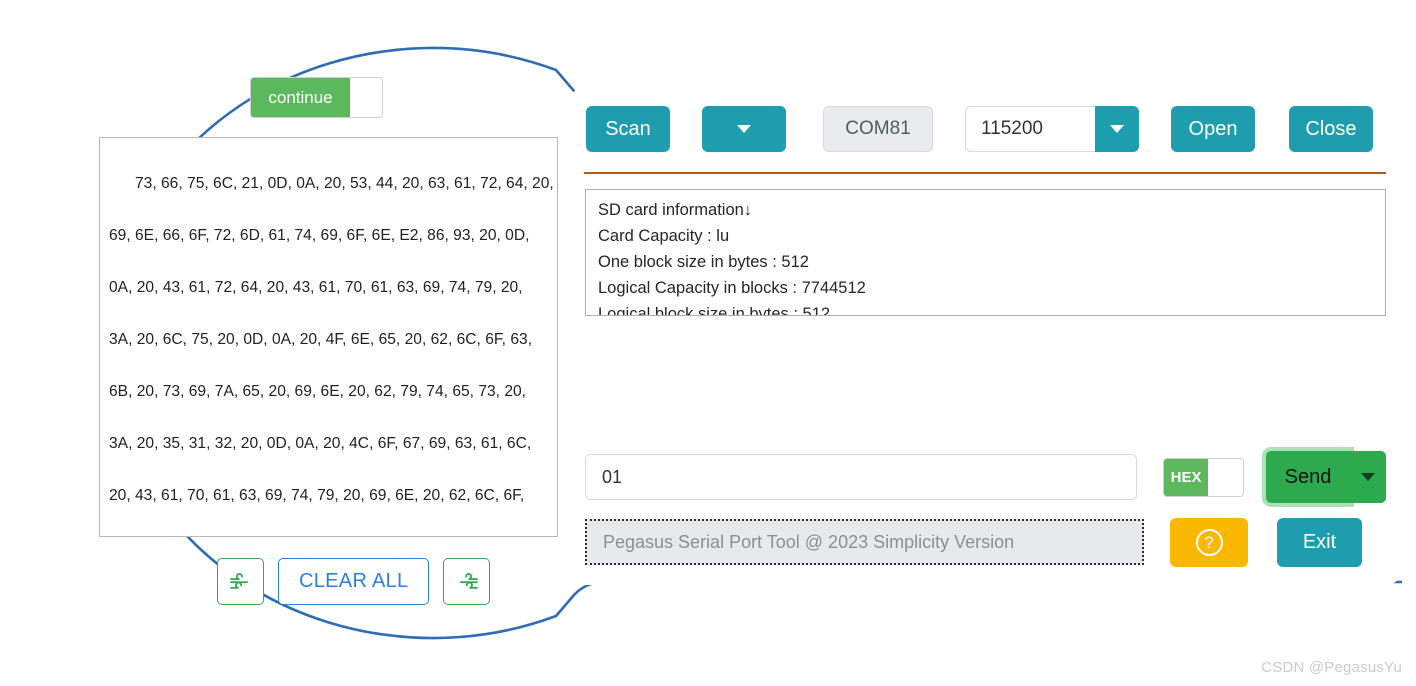 The height and width of the screenshot is (686, 1416). I want to click on exit-label: Exit, so click(1319, 541).